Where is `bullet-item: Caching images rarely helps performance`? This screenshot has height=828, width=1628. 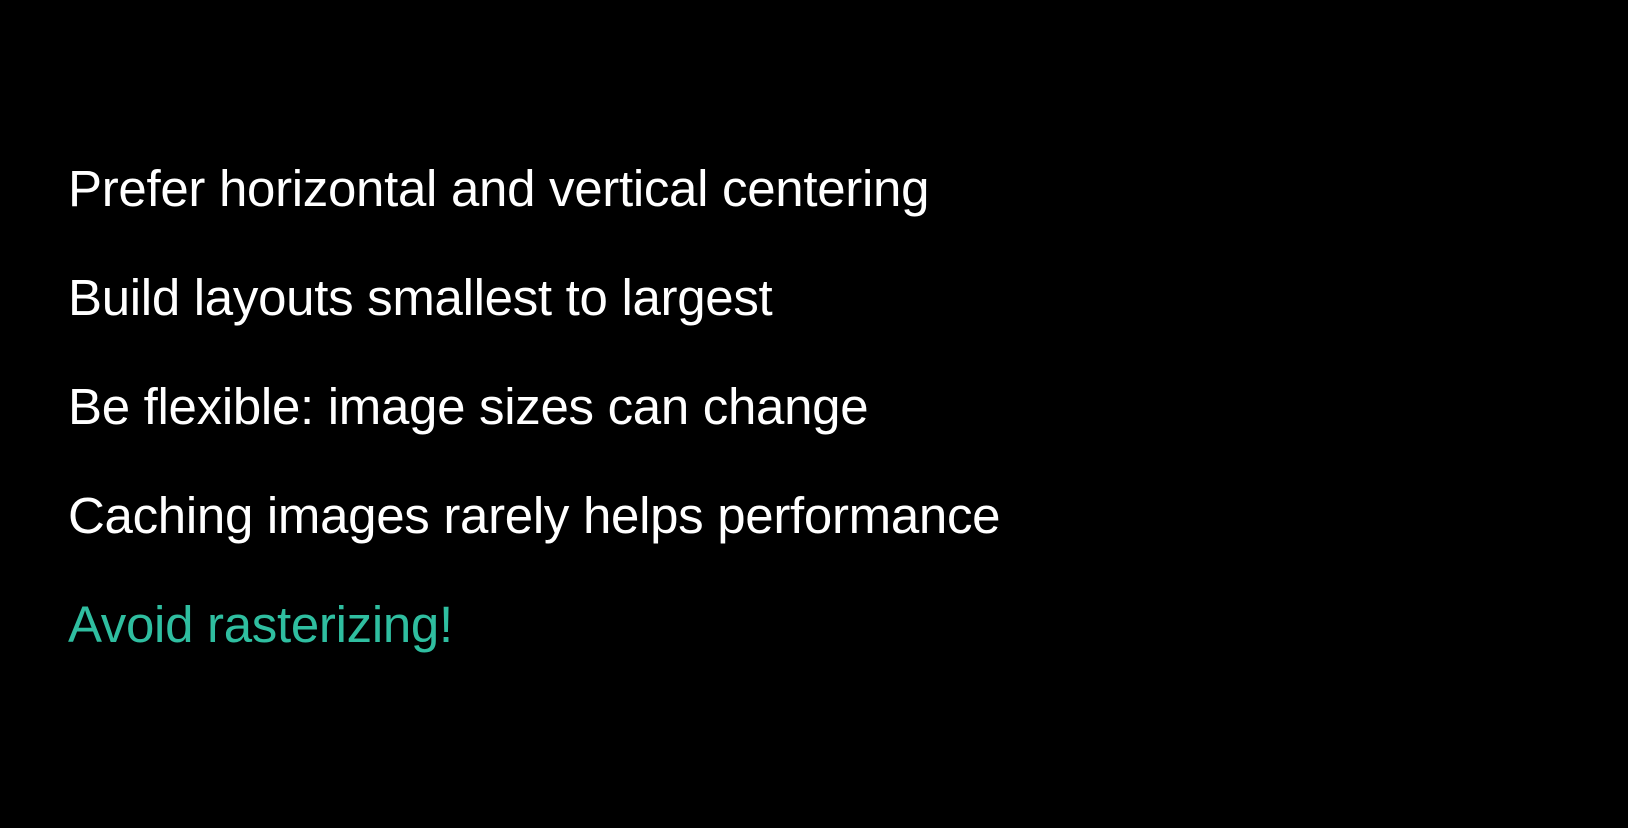
bullet-item: Caching images rarely helps performance is located at coordinates (534, 515).